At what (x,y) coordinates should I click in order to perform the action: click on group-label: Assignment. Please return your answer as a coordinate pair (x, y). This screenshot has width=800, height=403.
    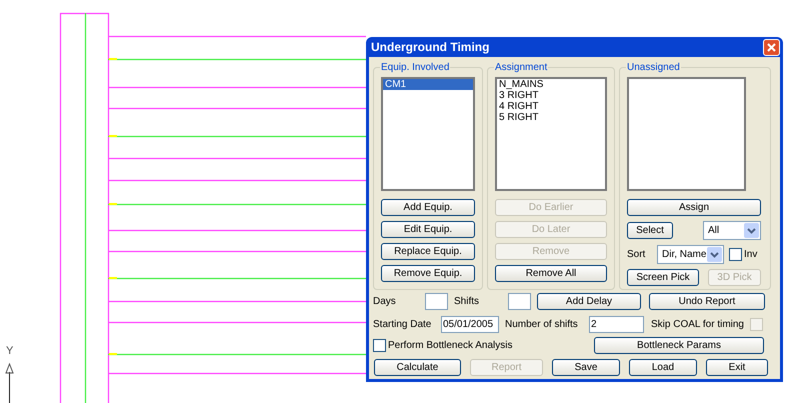
    Looking at the image, I should click on (521, 68).